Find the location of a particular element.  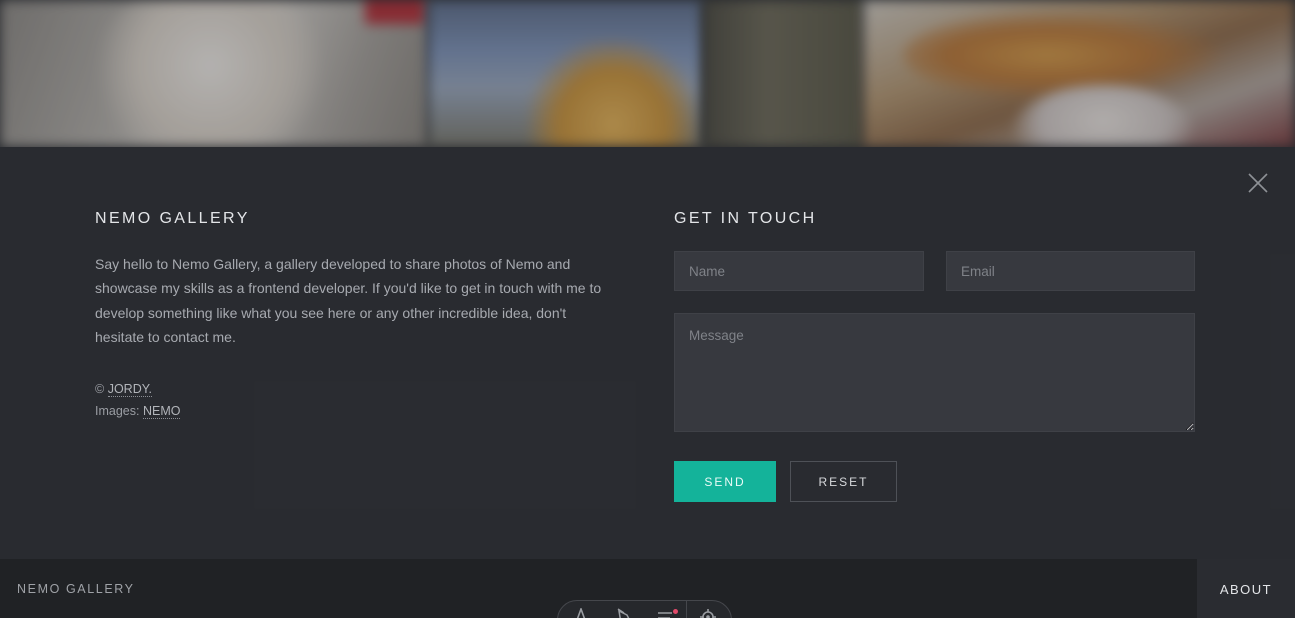

images-credit-line: Images: NEMO is located at coordinates (138, 411).